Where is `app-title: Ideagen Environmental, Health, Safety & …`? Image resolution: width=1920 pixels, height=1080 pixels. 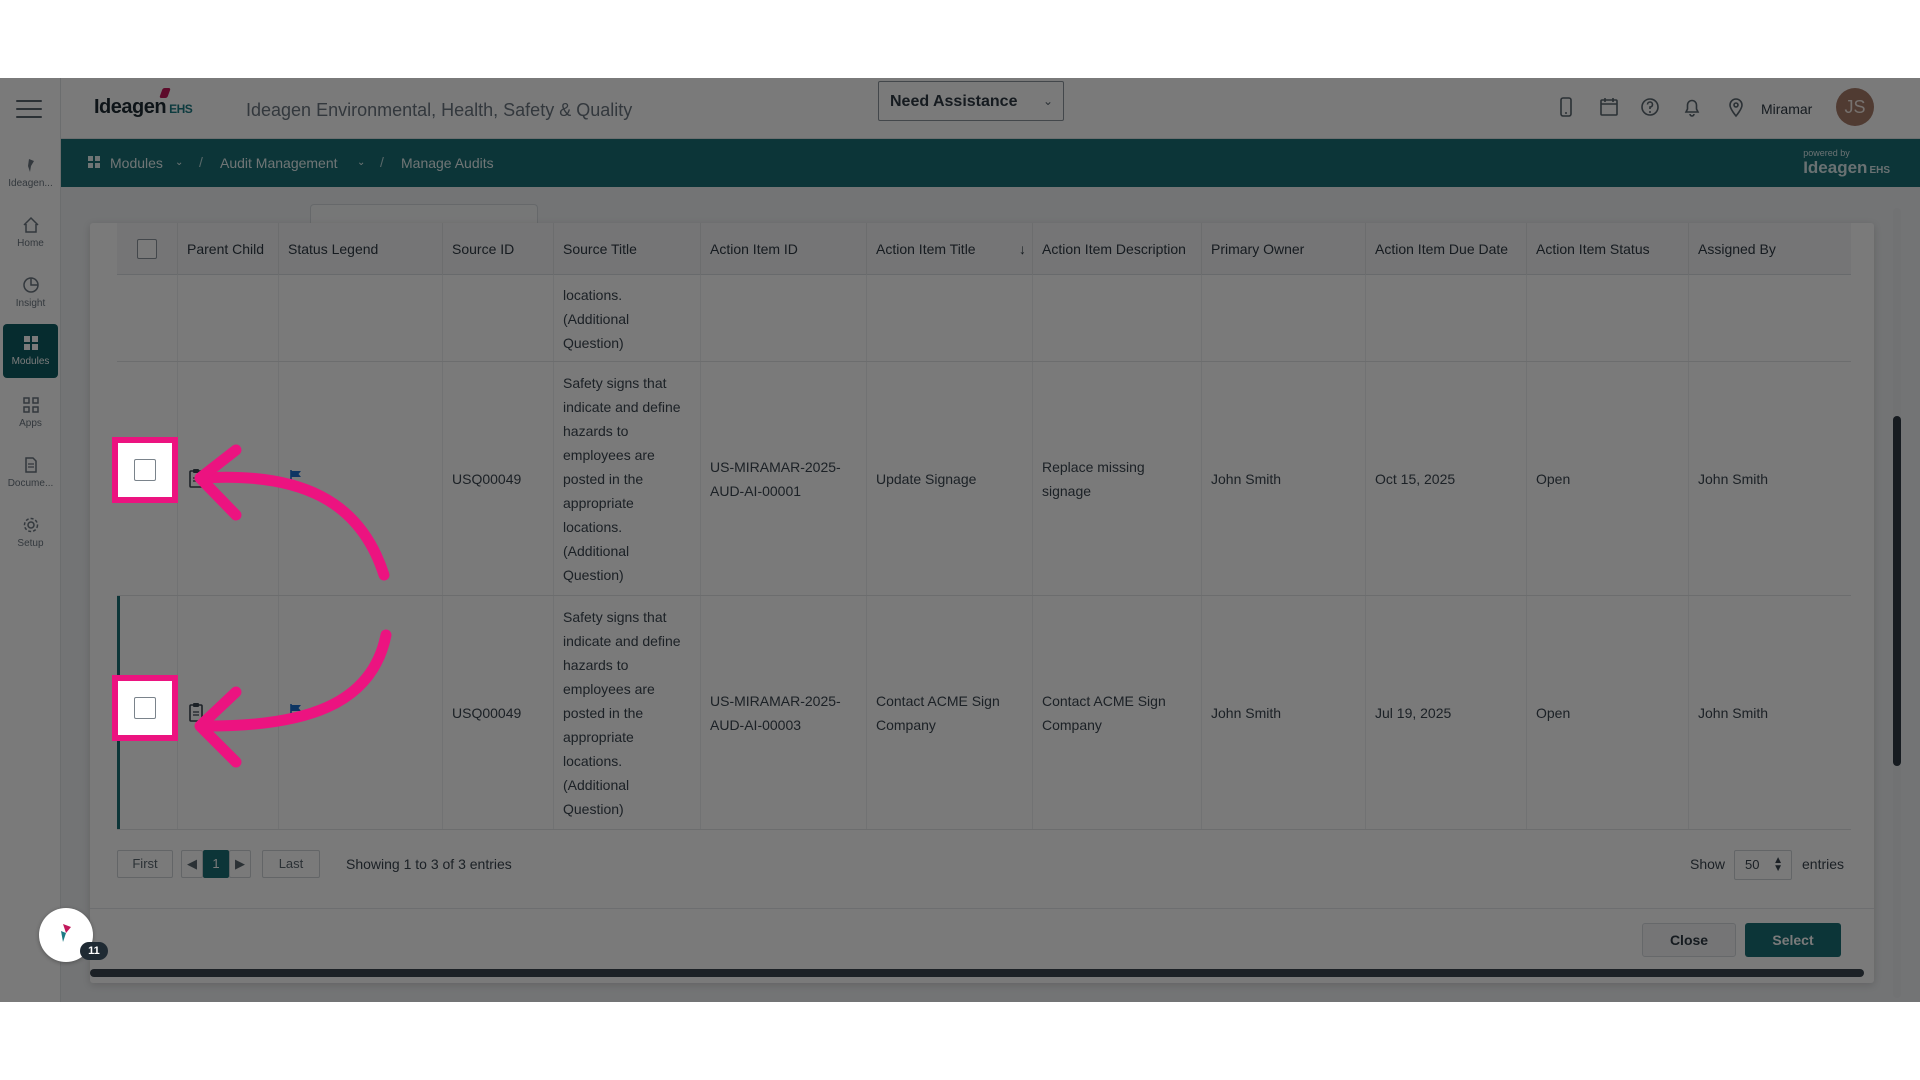 app-title: Ideagen Environmental, Health, Safety & … is located at coordinates (439, 110).